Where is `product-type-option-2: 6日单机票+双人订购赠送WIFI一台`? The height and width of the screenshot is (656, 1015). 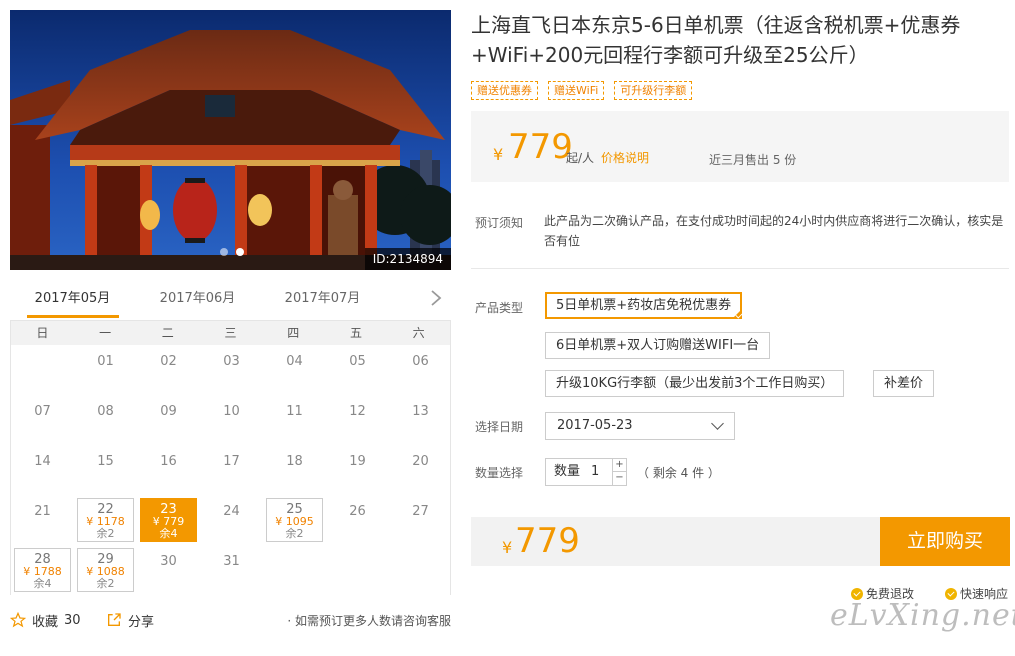 product-type-option-2: 6日单机票+双人订购赠送WIFI一台 is located at coordinates (658, 345).